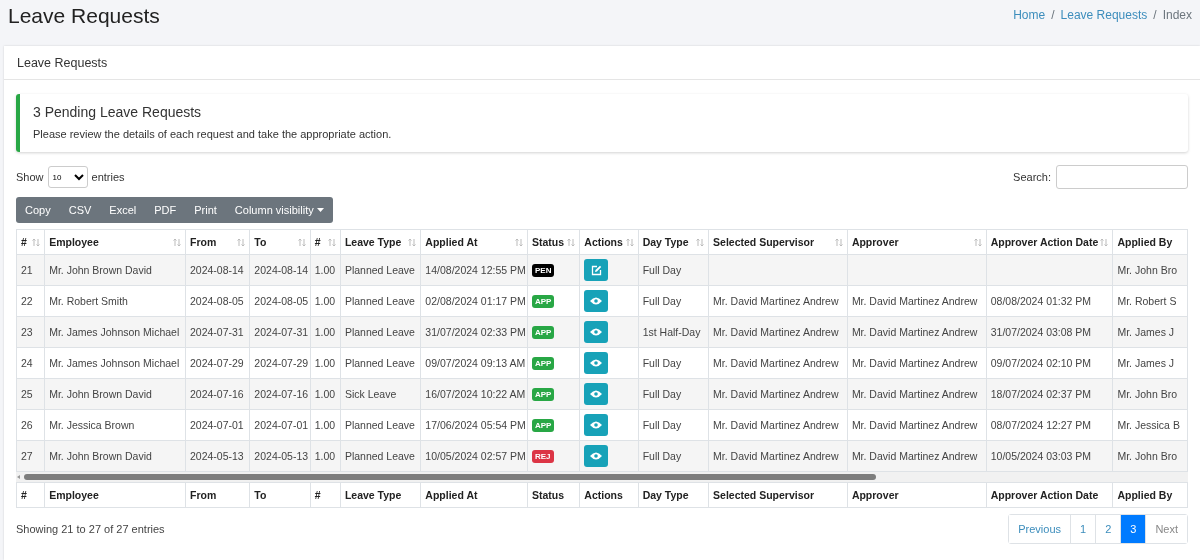 This screenshot has height=560, width=1200. Describe the element at coordinates (205, 210) in the screenshot. I see `export-button: Print` at that location.